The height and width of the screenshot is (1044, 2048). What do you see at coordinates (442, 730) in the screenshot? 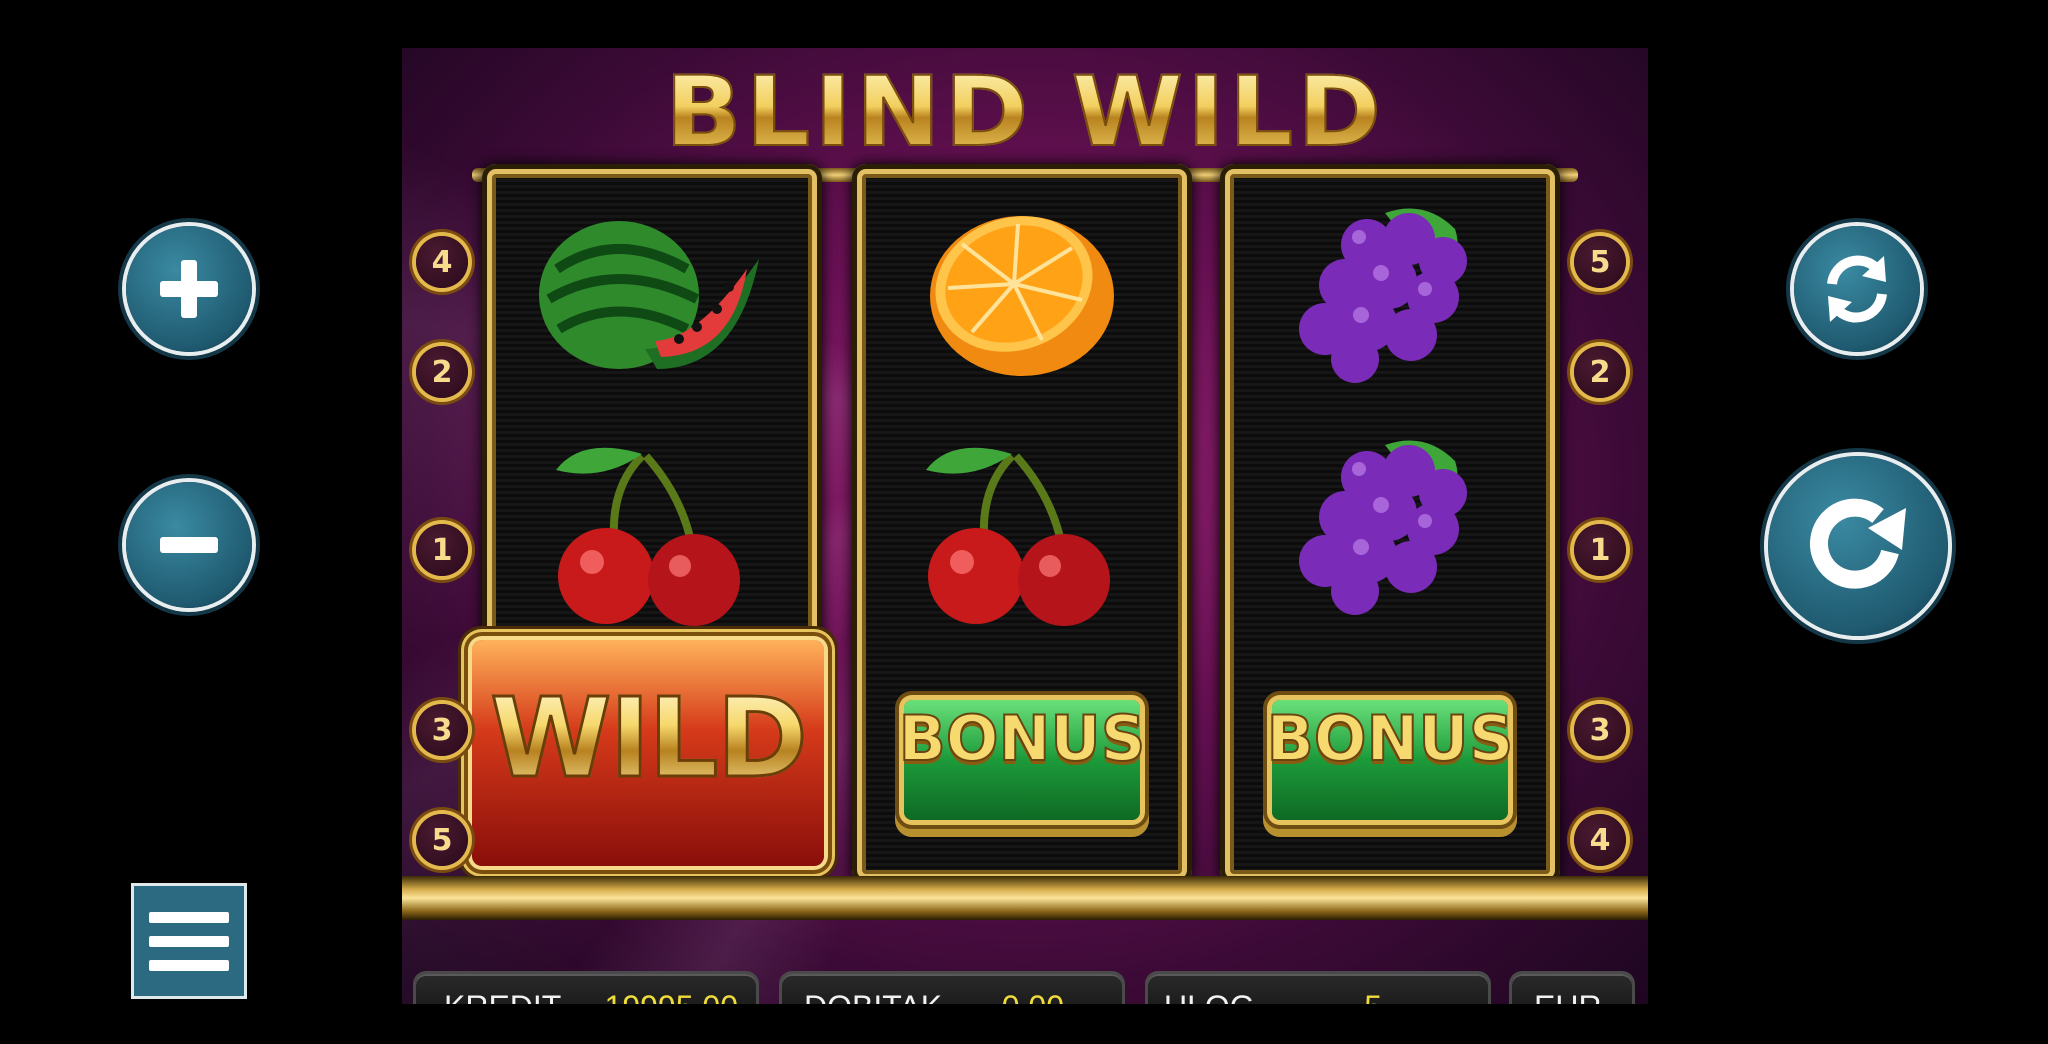
I see `payline-marker-left: 3` at bounding box center [442, 730].